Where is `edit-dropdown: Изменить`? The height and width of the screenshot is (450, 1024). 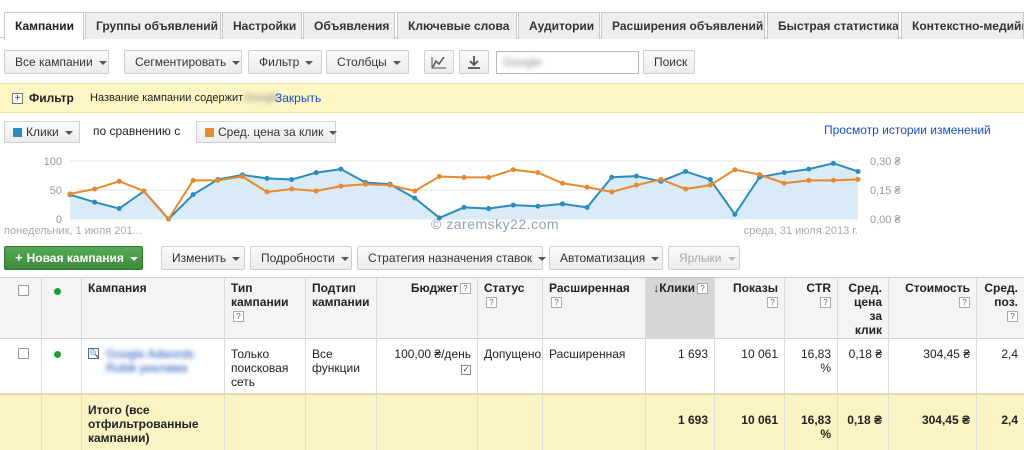
edit-dropdown: Изменить is located at coordinates (203, 258).